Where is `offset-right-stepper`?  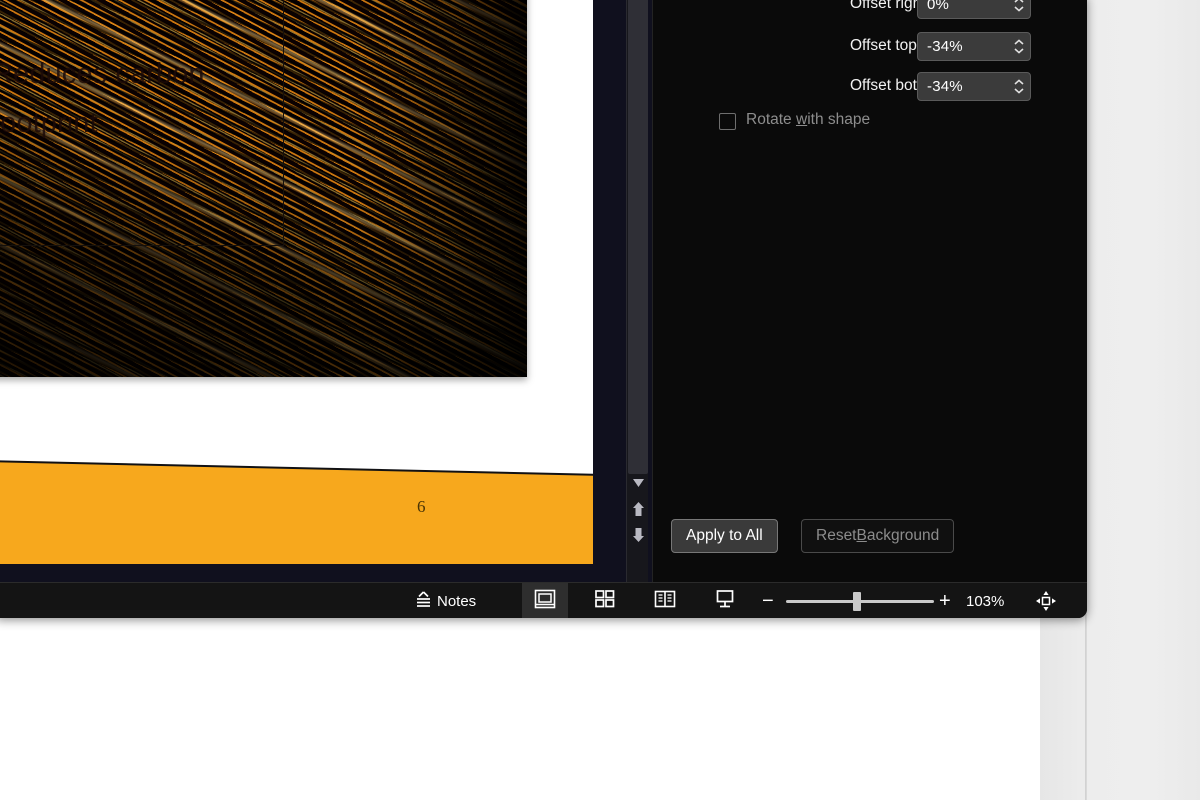
offset-right-stepper is located at coordinates (1019, 9).